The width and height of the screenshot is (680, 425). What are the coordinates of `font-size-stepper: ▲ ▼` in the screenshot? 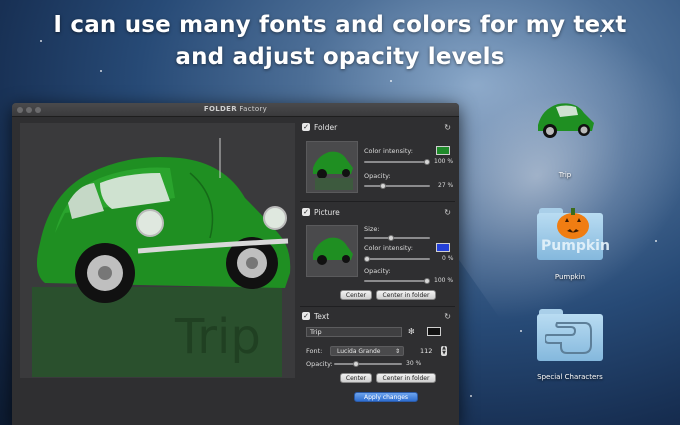 It's located at (444, 351).